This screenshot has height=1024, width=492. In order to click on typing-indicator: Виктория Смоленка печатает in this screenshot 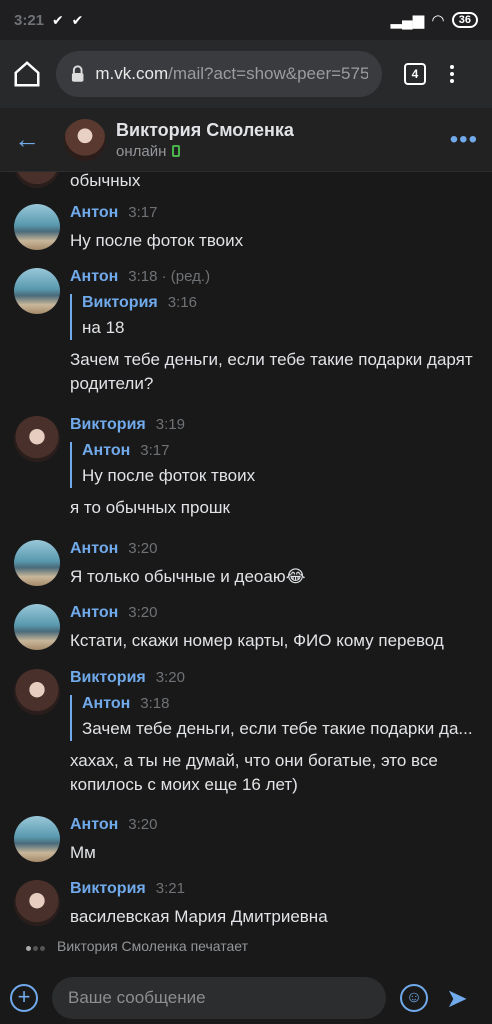, I will do `click(137, 946)`.